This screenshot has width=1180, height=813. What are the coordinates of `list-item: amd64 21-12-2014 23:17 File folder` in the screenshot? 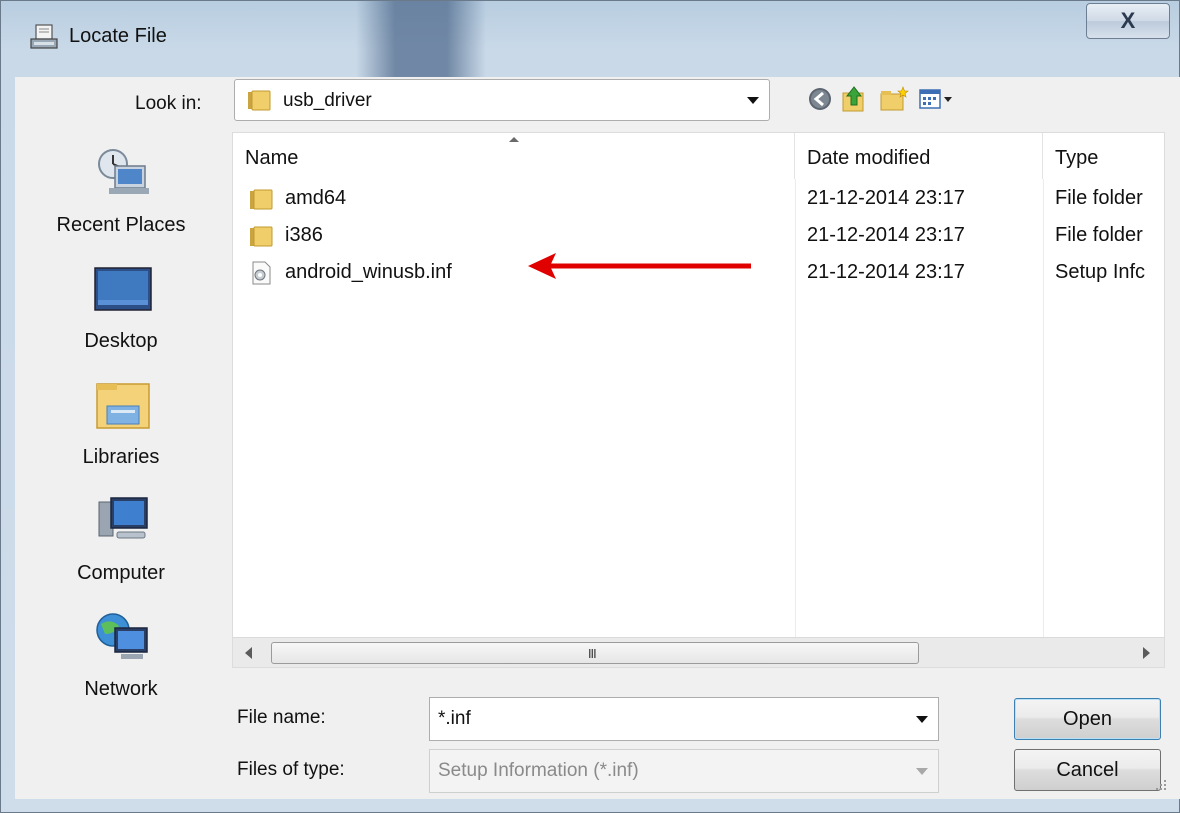 It's located at (698, 199).